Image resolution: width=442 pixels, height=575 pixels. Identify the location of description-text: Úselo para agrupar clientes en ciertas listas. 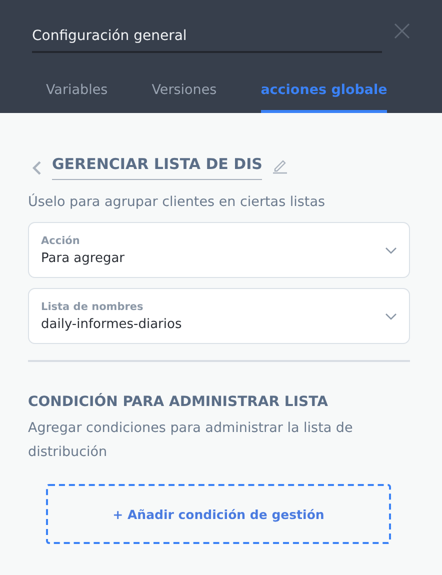
(177, 202).